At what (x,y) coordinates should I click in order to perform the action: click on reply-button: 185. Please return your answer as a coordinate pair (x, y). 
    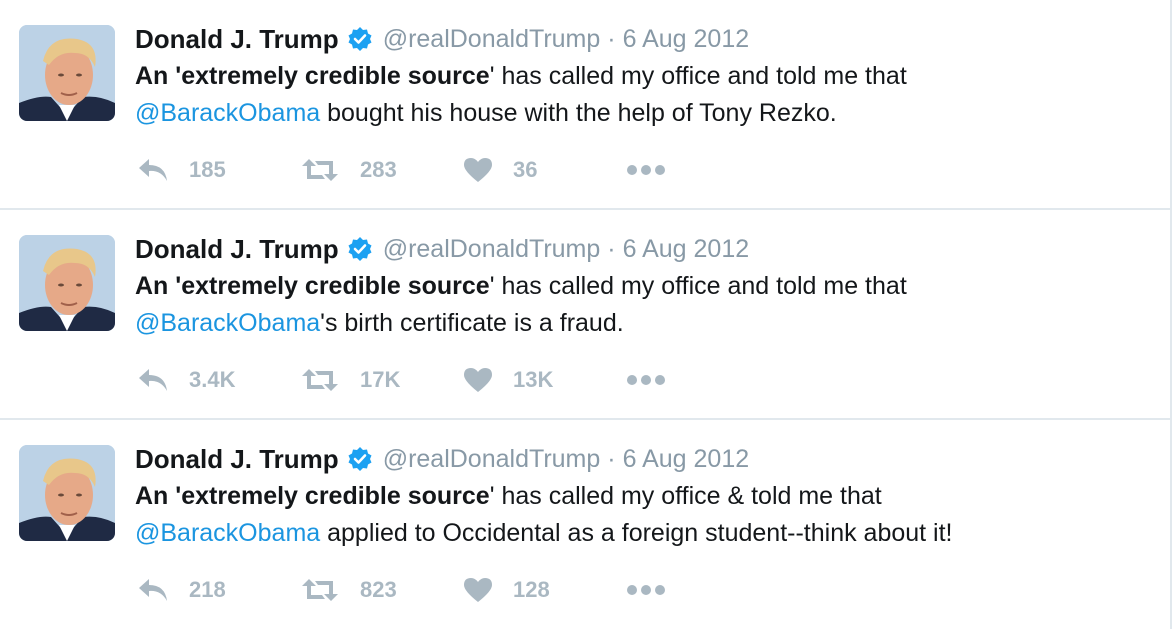
    Looking at the image, I should click on (218, 170).